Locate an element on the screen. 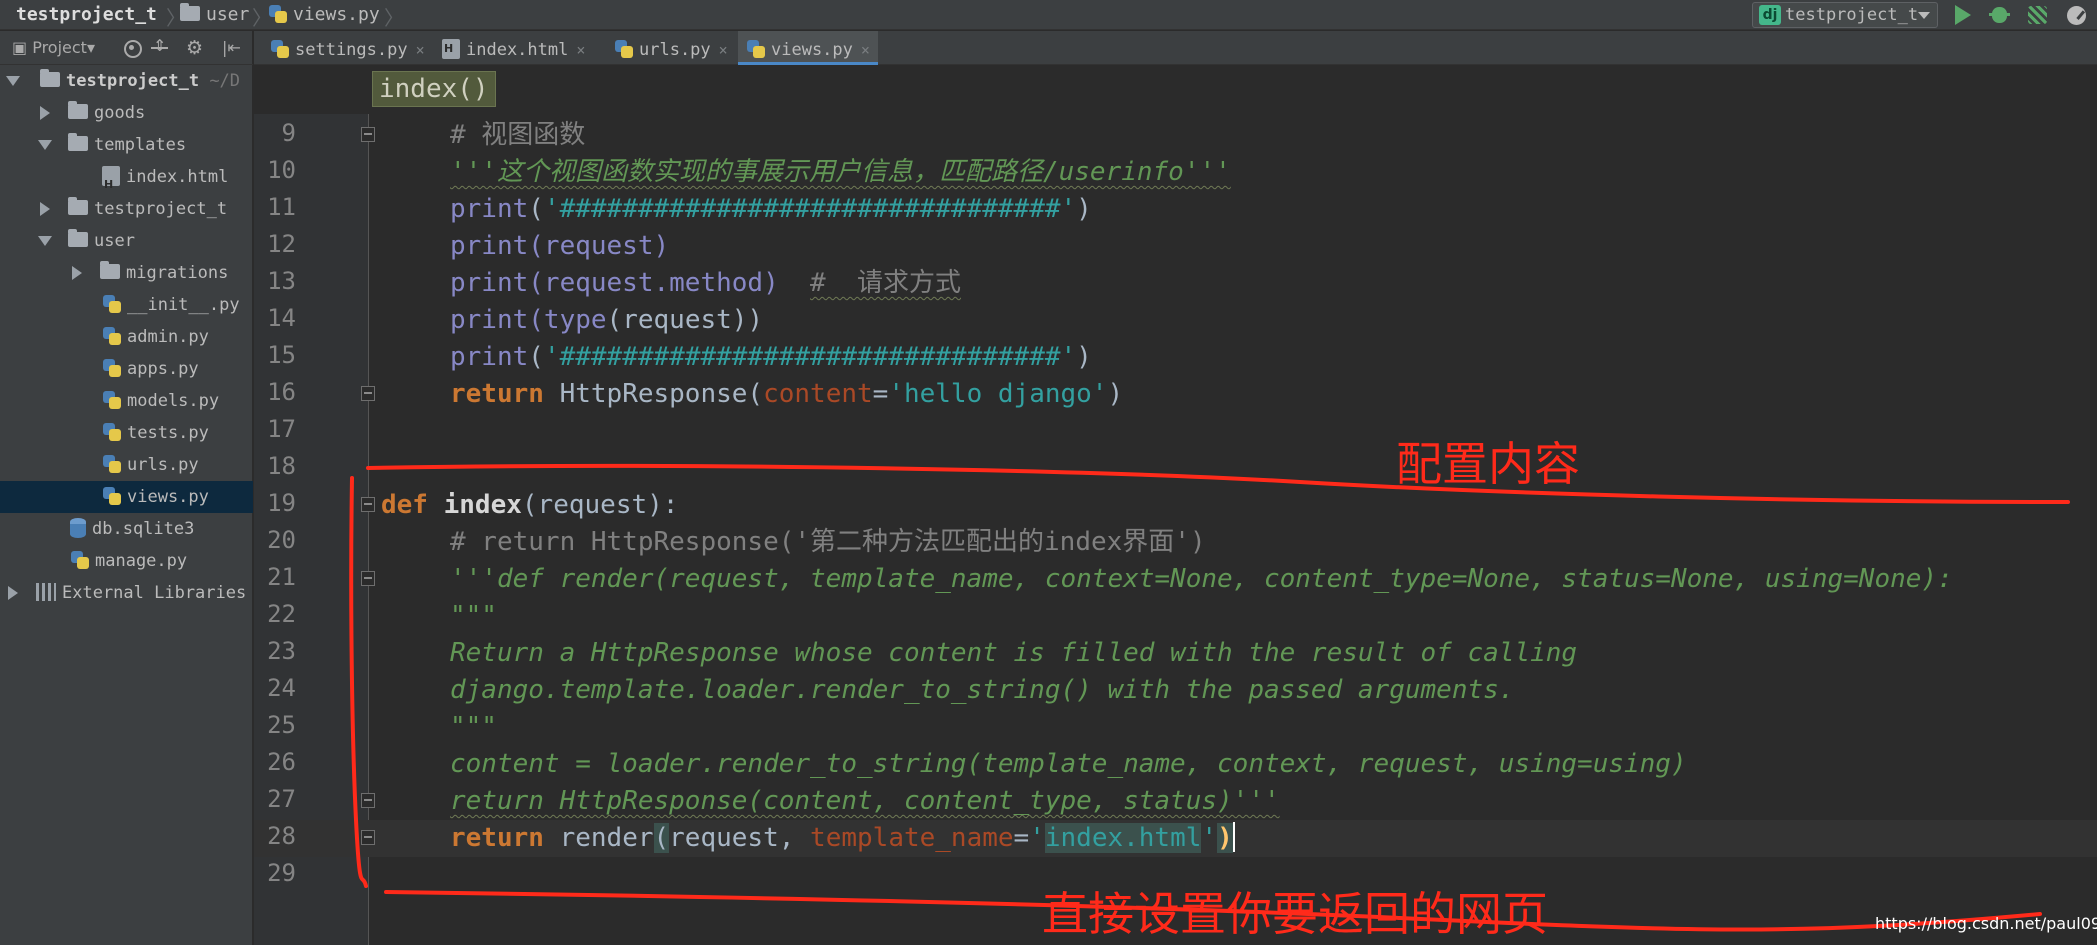  tree-item-manage-py: manage.py is located at coordinates (126, 561).